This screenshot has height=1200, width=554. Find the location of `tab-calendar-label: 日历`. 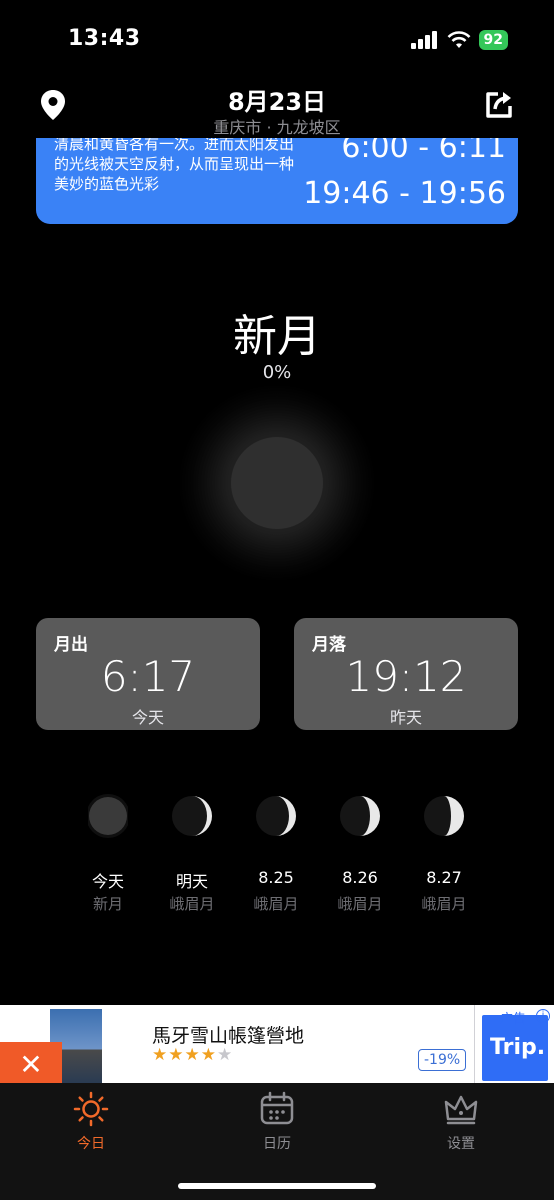

tab-calendar-label: 日历 is located at coordinates (277, 1144).